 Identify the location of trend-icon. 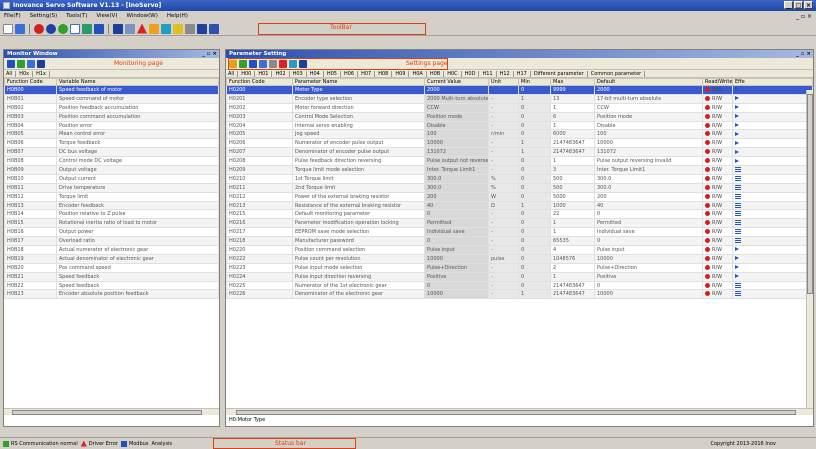
(87, 28).